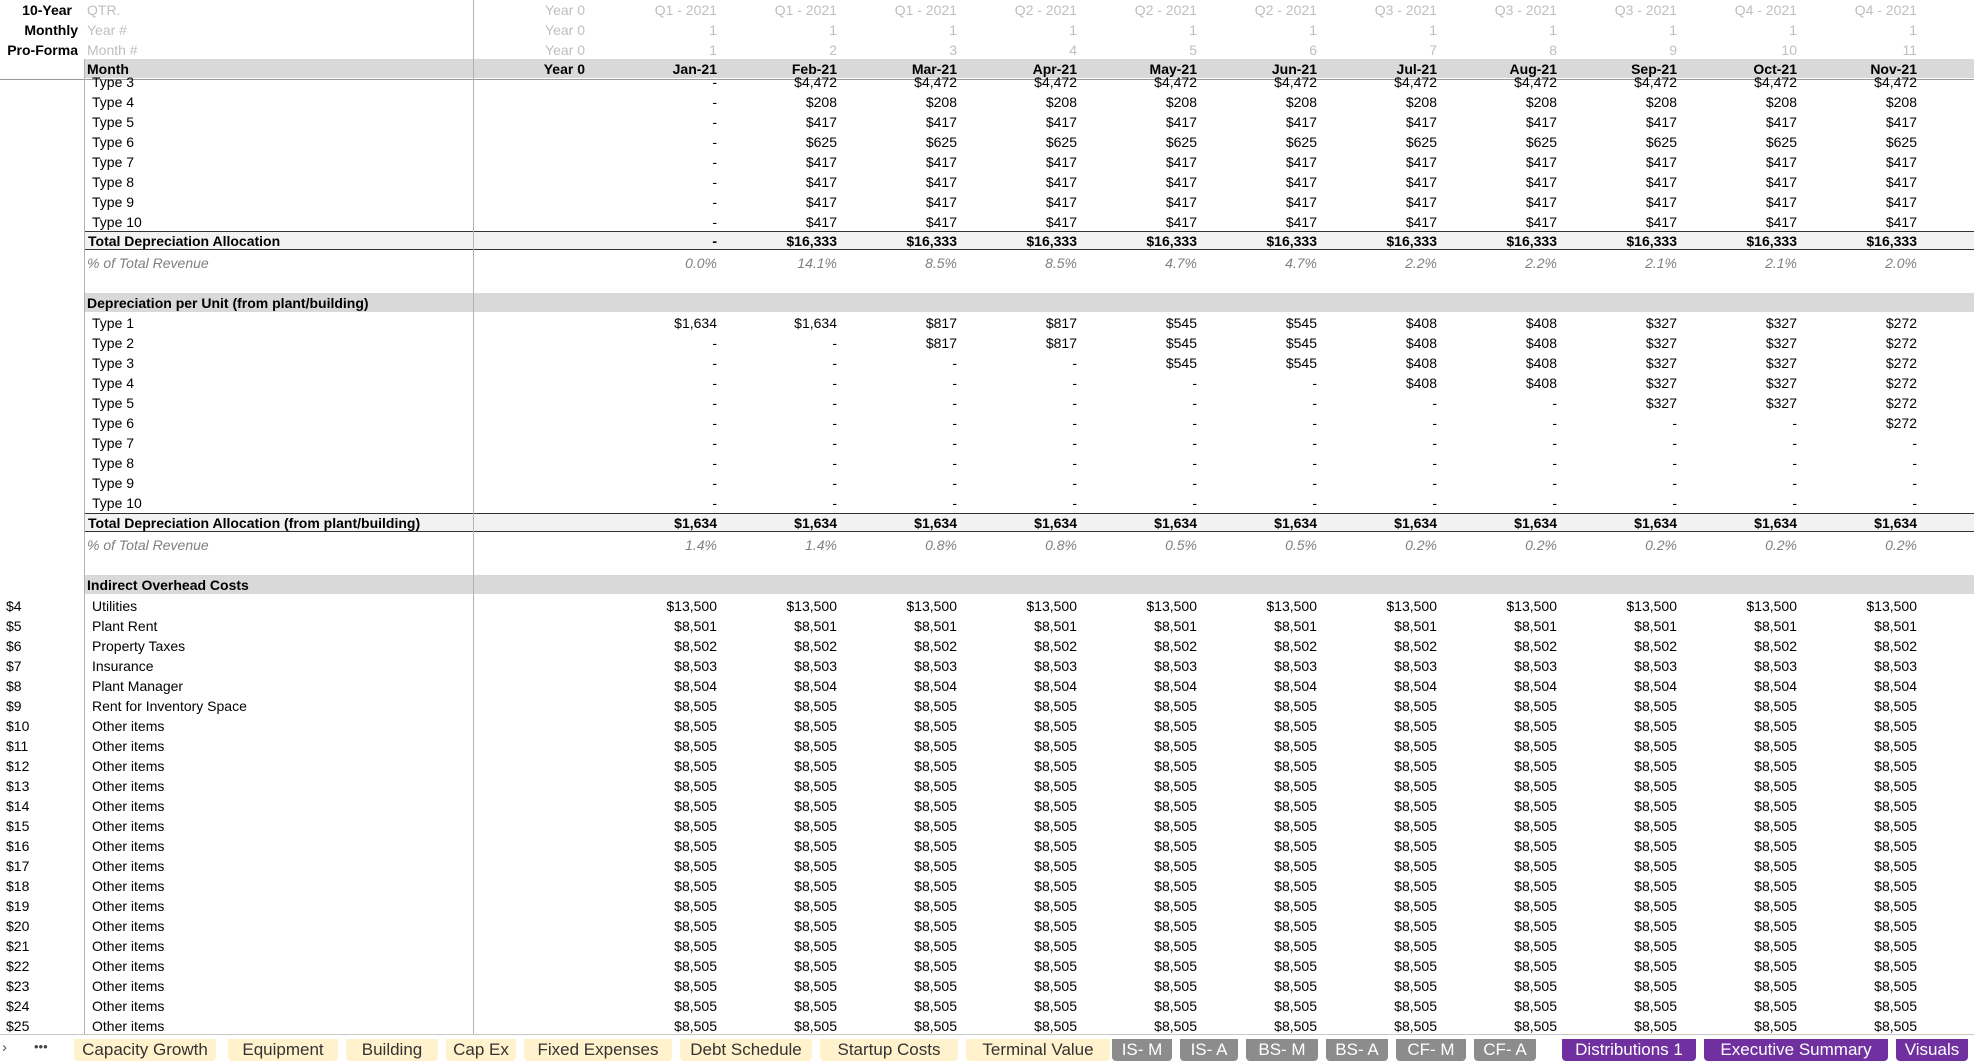  Describe the element at coordinates (1622, 523) in the screenshot. I see `total-value-cell: $1,634` at that location.